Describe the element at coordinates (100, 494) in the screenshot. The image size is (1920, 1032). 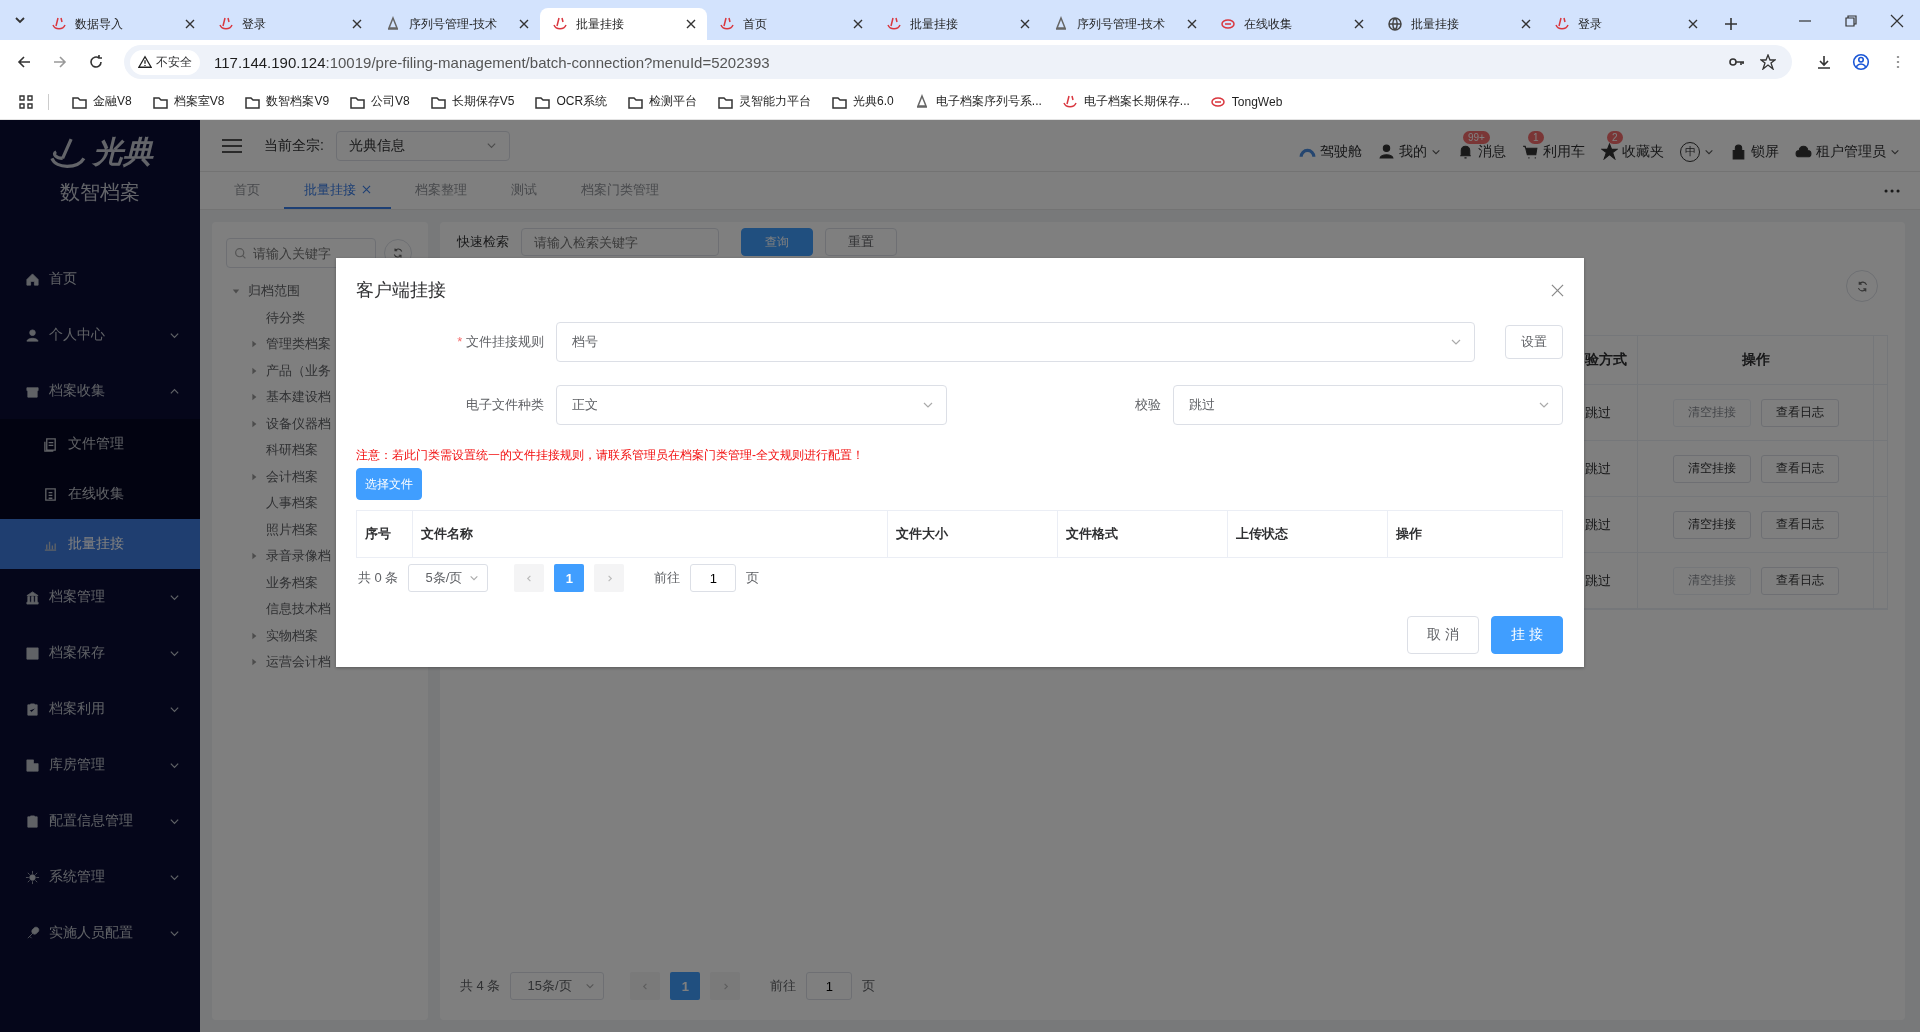
I see `submenu-item: 在线收集` at that location.